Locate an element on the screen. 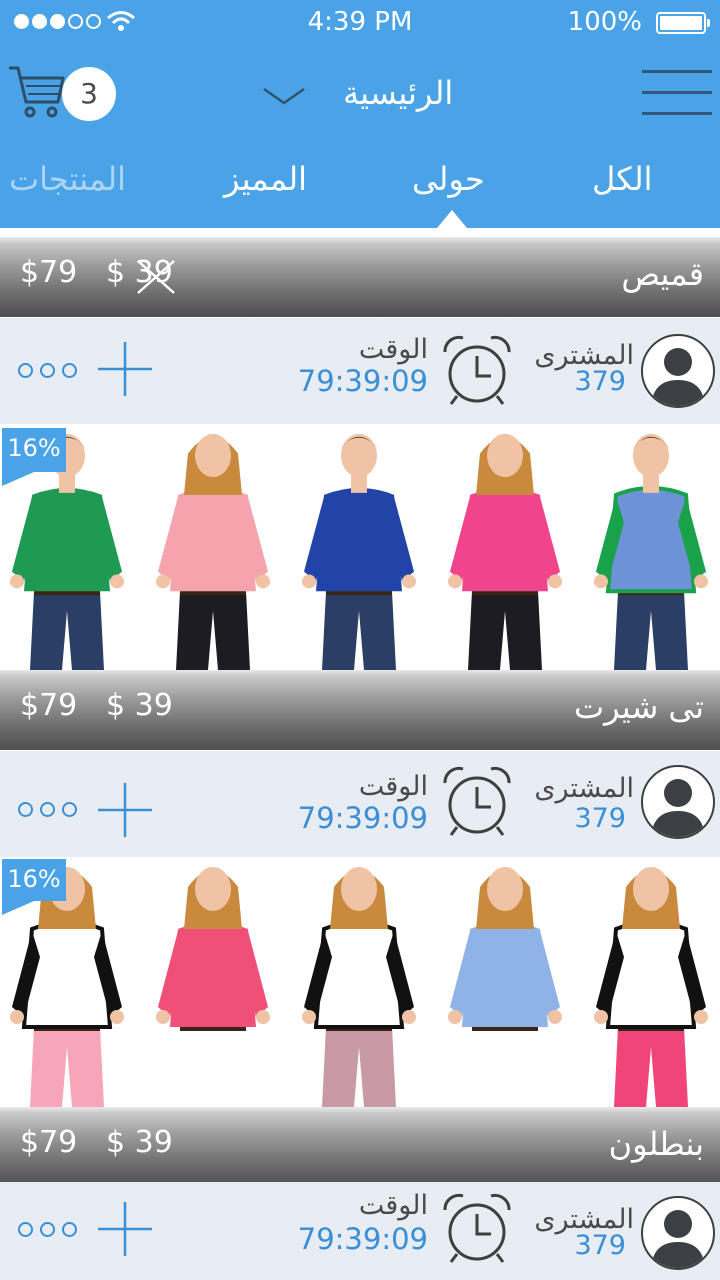  active-tab-indicator is located at coordinates (452, 219).